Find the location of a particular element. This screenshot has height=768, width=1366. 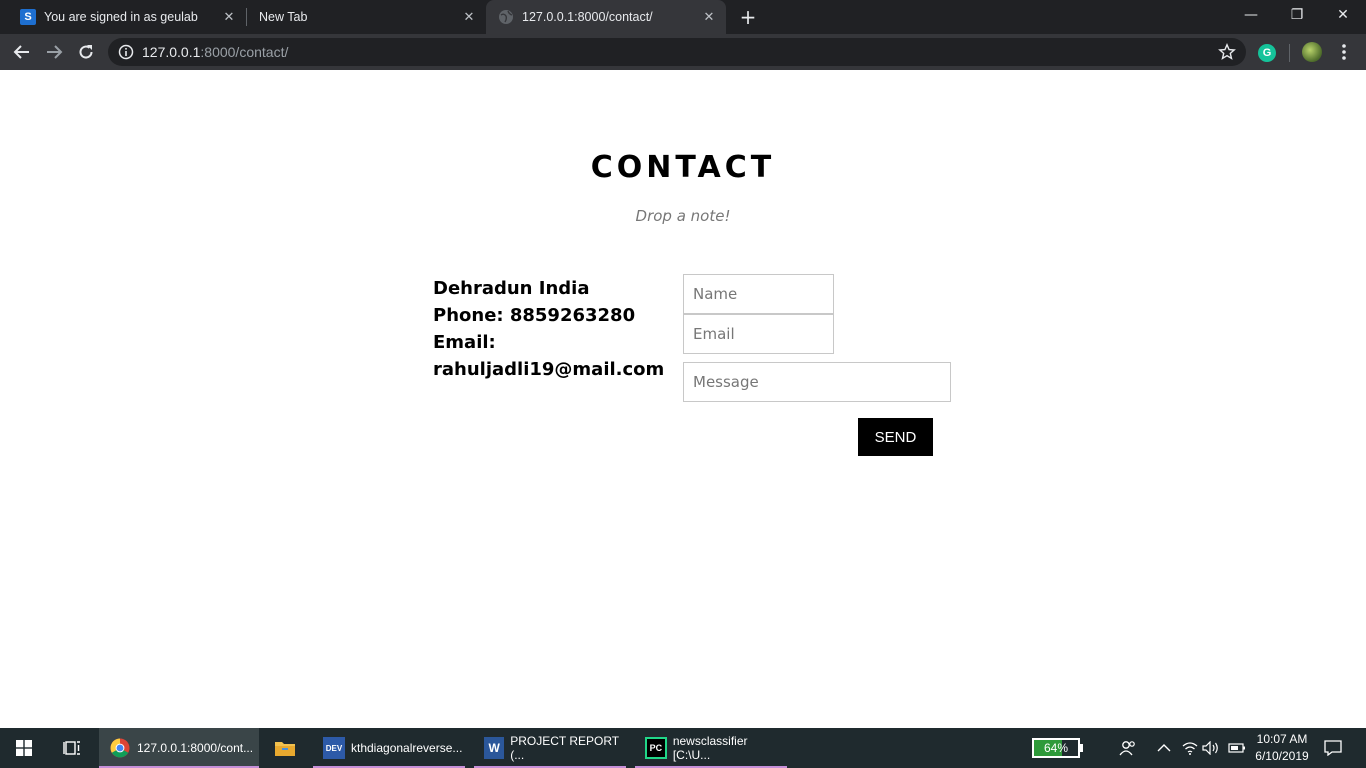

pycharm-icon: PC is located at coordinates (656, 748).